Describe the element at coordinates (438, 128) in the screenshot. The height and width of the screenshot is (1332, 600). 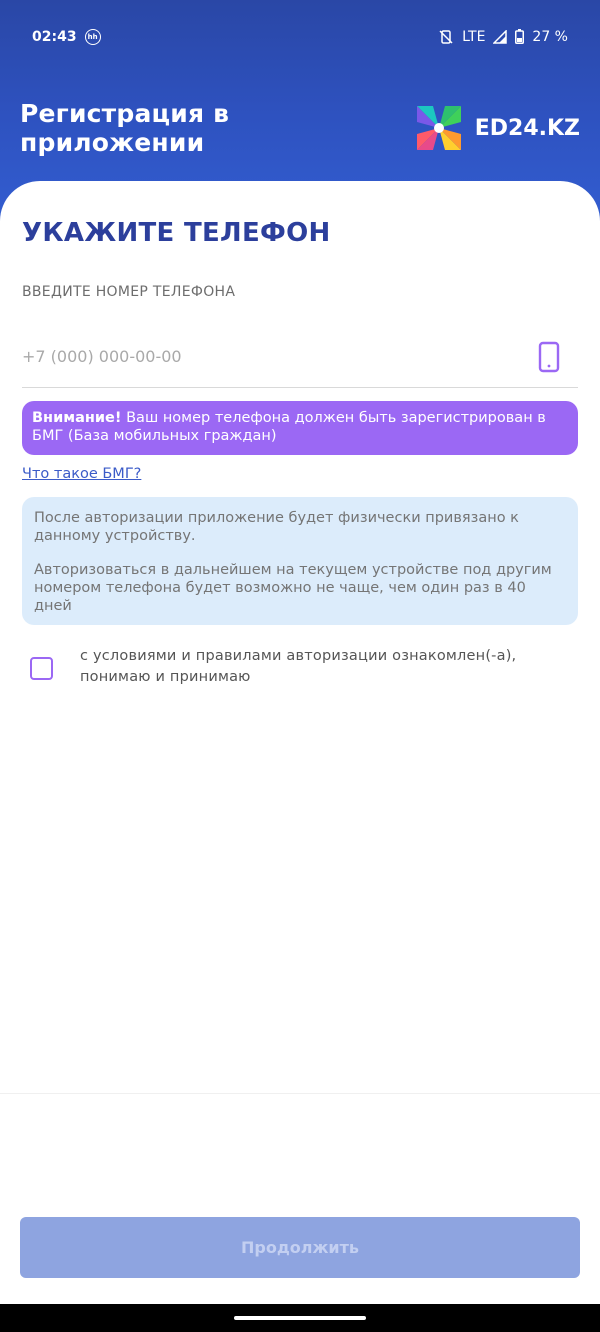
I see `pinwheel-logo-icon` at that location.